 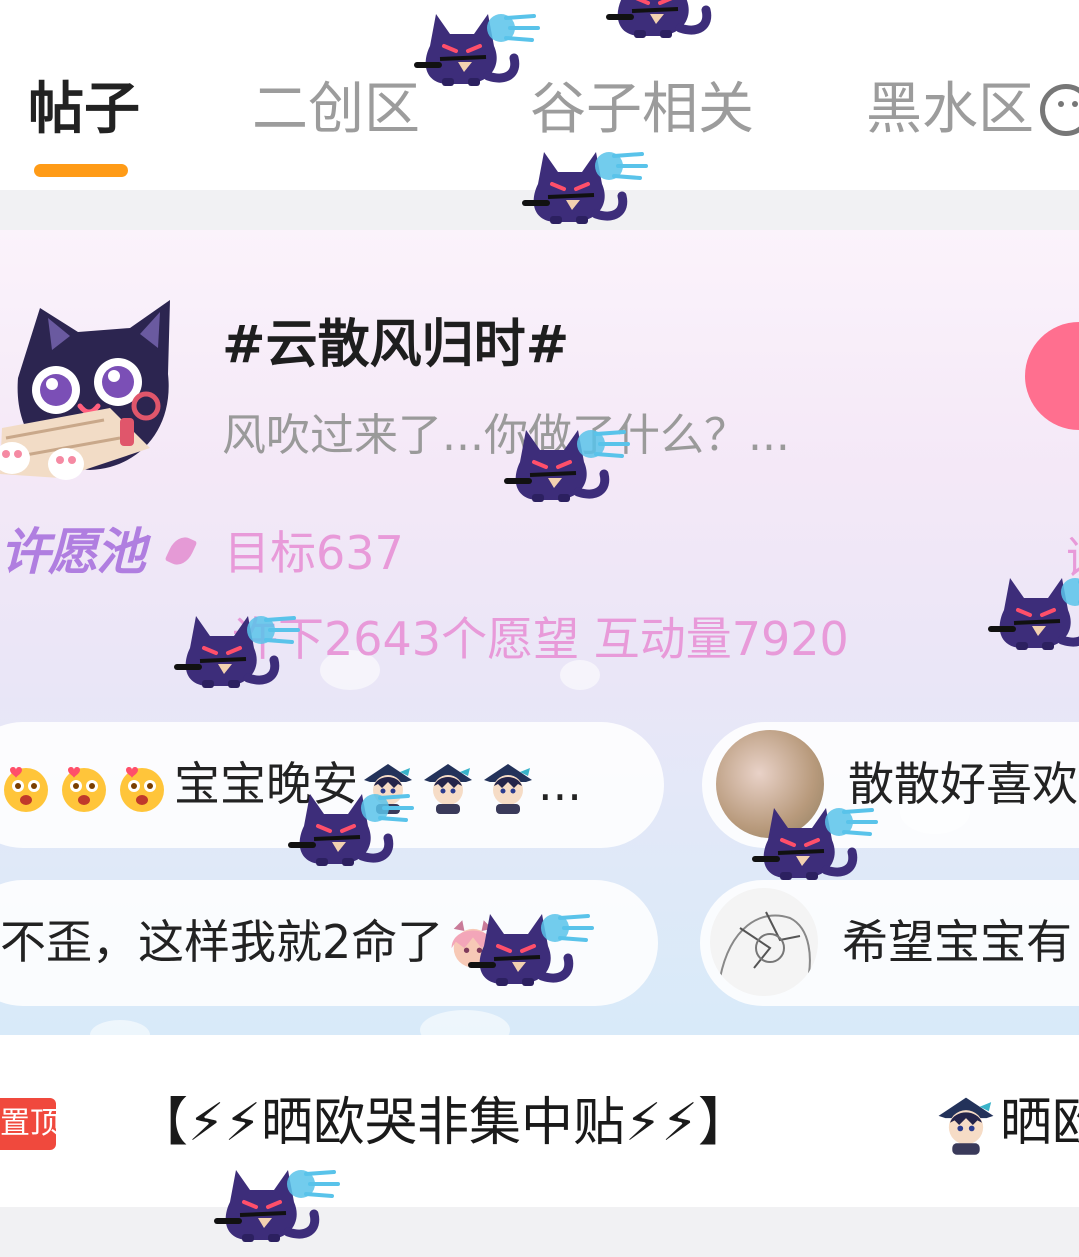 I want to click on pinned-badge: 置顶, so click(x=28, y=1124).